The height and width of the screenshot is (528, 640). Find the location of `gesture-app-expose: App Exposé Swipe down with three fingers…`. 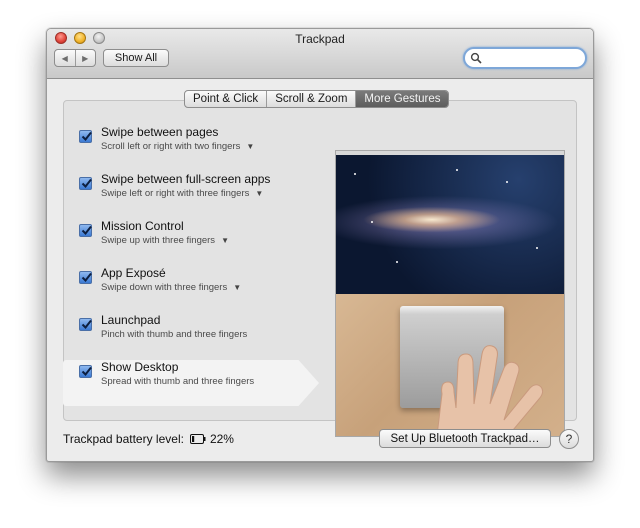

gesture-app-expose: App Exposé Swipe down with three fingers… is located at coordinates (208, 287).